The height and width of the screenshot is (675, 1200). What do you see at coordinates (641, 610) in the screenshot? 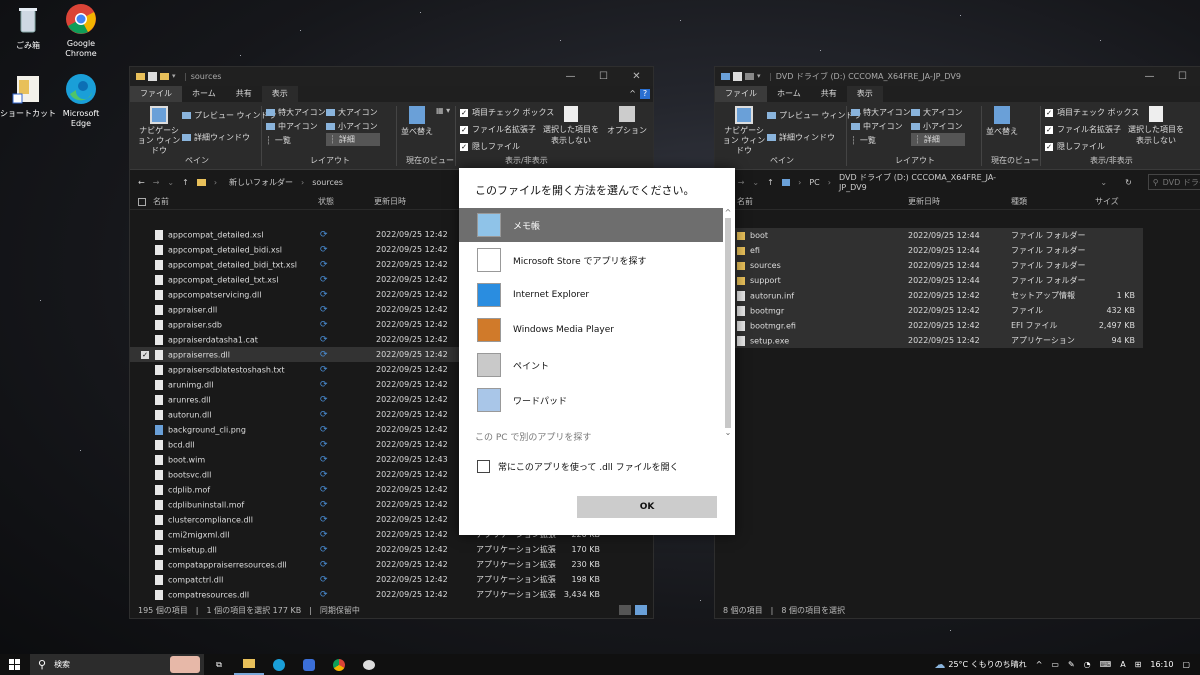
I see `large-icons-view-icon` at bounding box center [641, 610].